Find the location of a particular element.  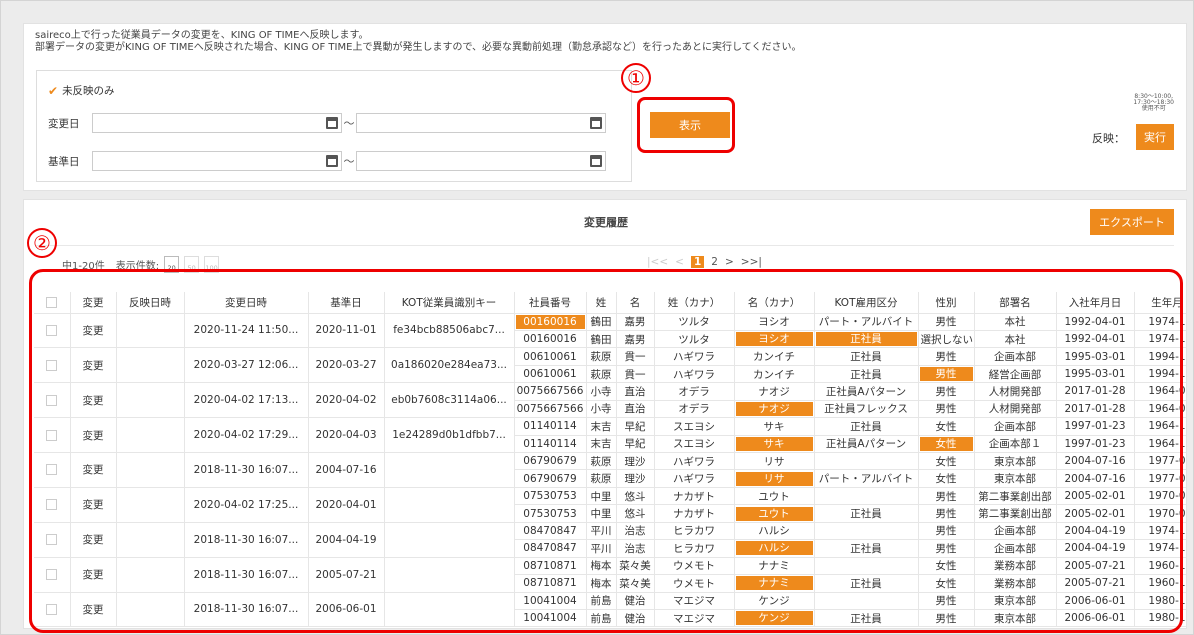

last-page-link: >>| is located at coordinates (751, 262).